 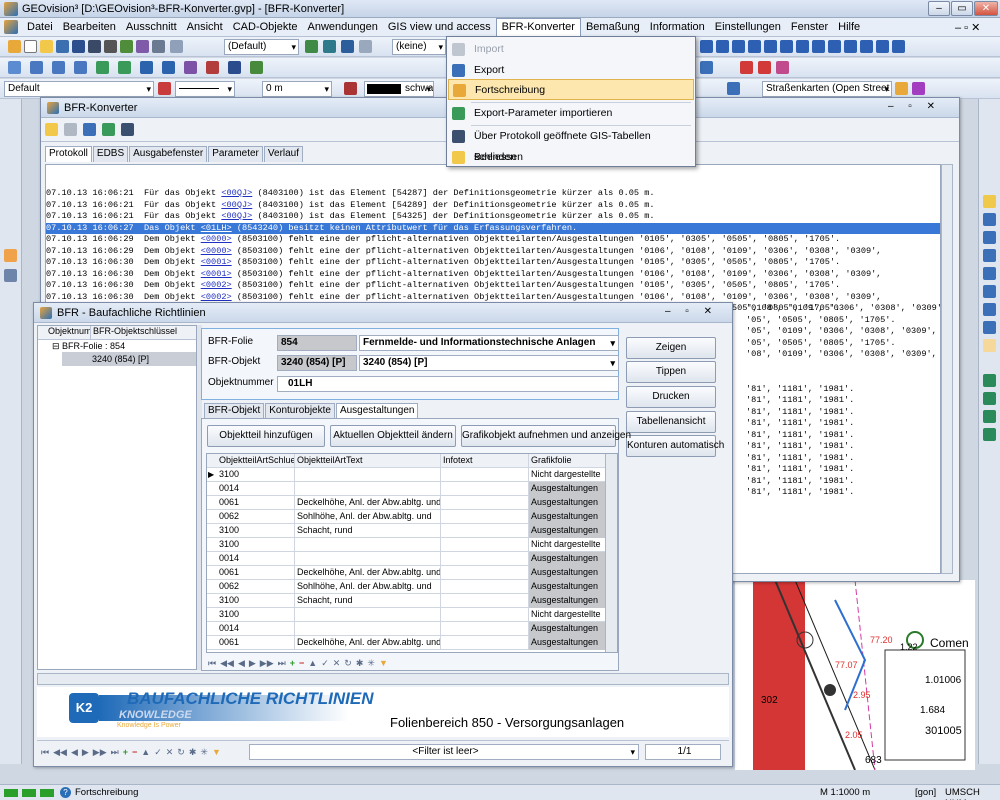 I want to click on grid-column-header: Grafikfolie, so click(x=570, y=461).